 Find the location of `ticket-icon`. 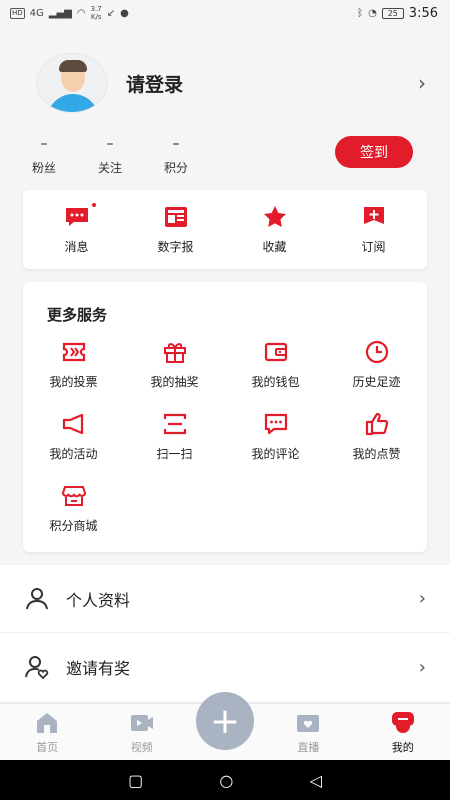

ticket-icon is located at coordinates (73, 352).